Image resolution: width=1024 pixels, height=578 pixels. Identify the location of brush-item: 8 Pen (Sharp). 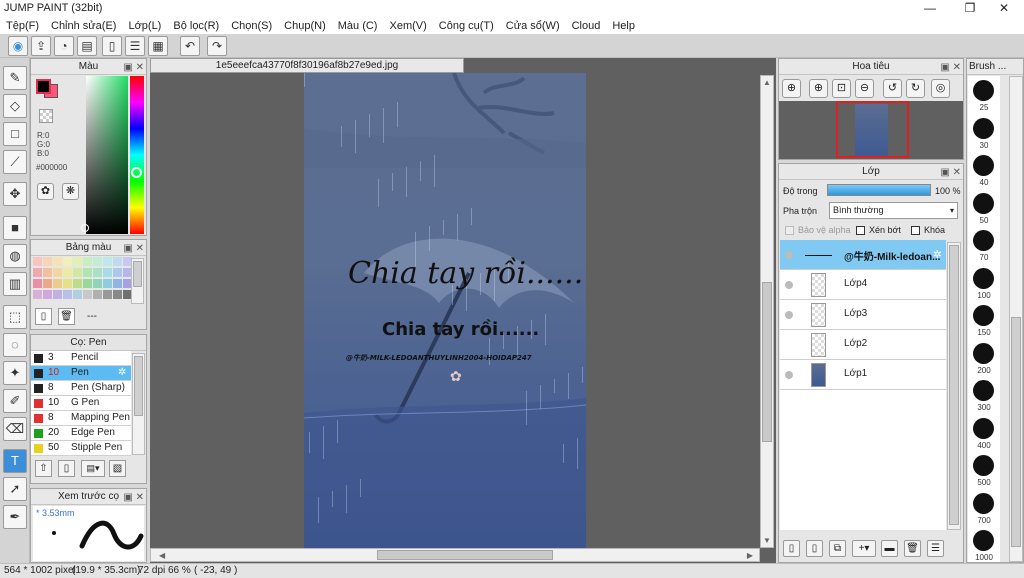
(81, 388).